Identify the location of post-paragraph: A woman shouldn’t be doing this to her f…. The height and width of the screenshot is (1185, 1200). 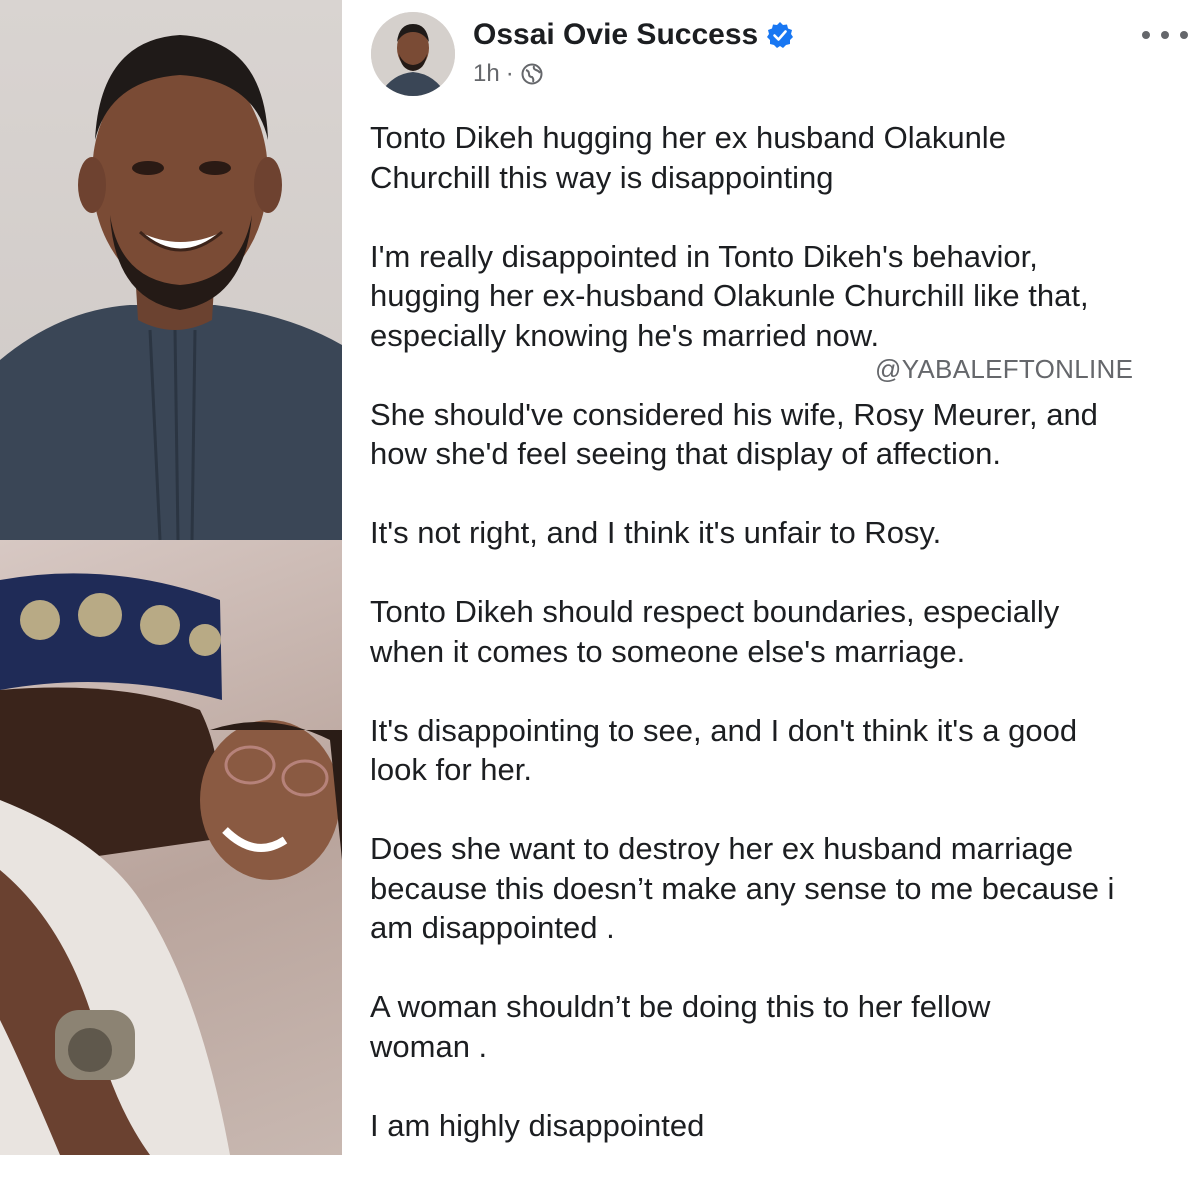
(680, 1026).